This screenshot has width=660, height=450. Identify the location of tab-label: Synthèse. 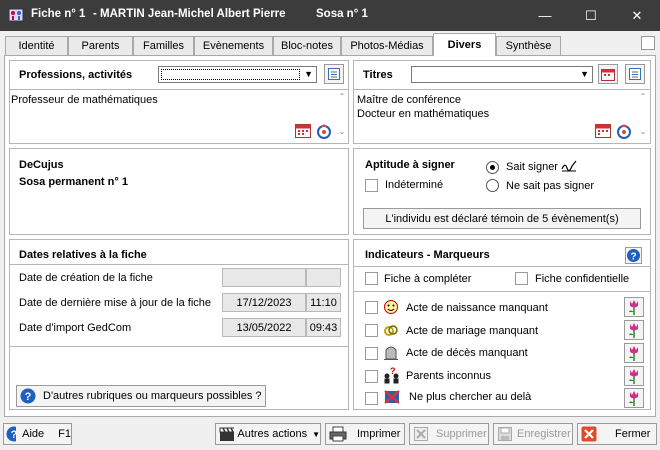
(528, 46).